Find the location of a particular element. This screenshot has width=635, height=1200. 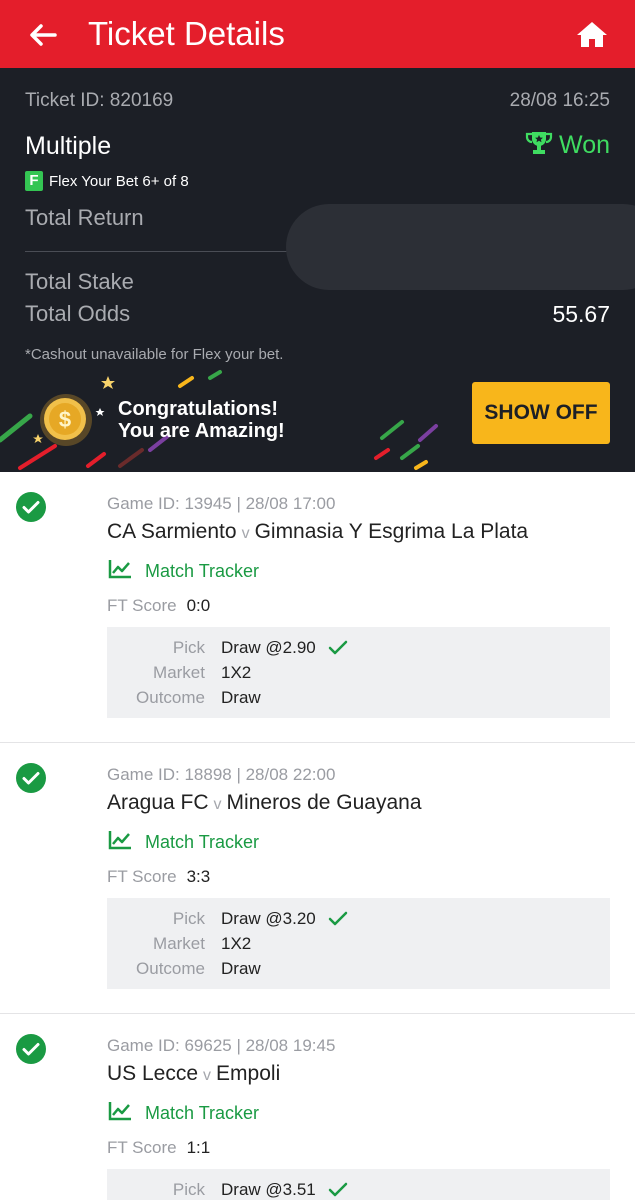

pick-row: Pick Draw @3.51 is located at coordinates (358, 1188).